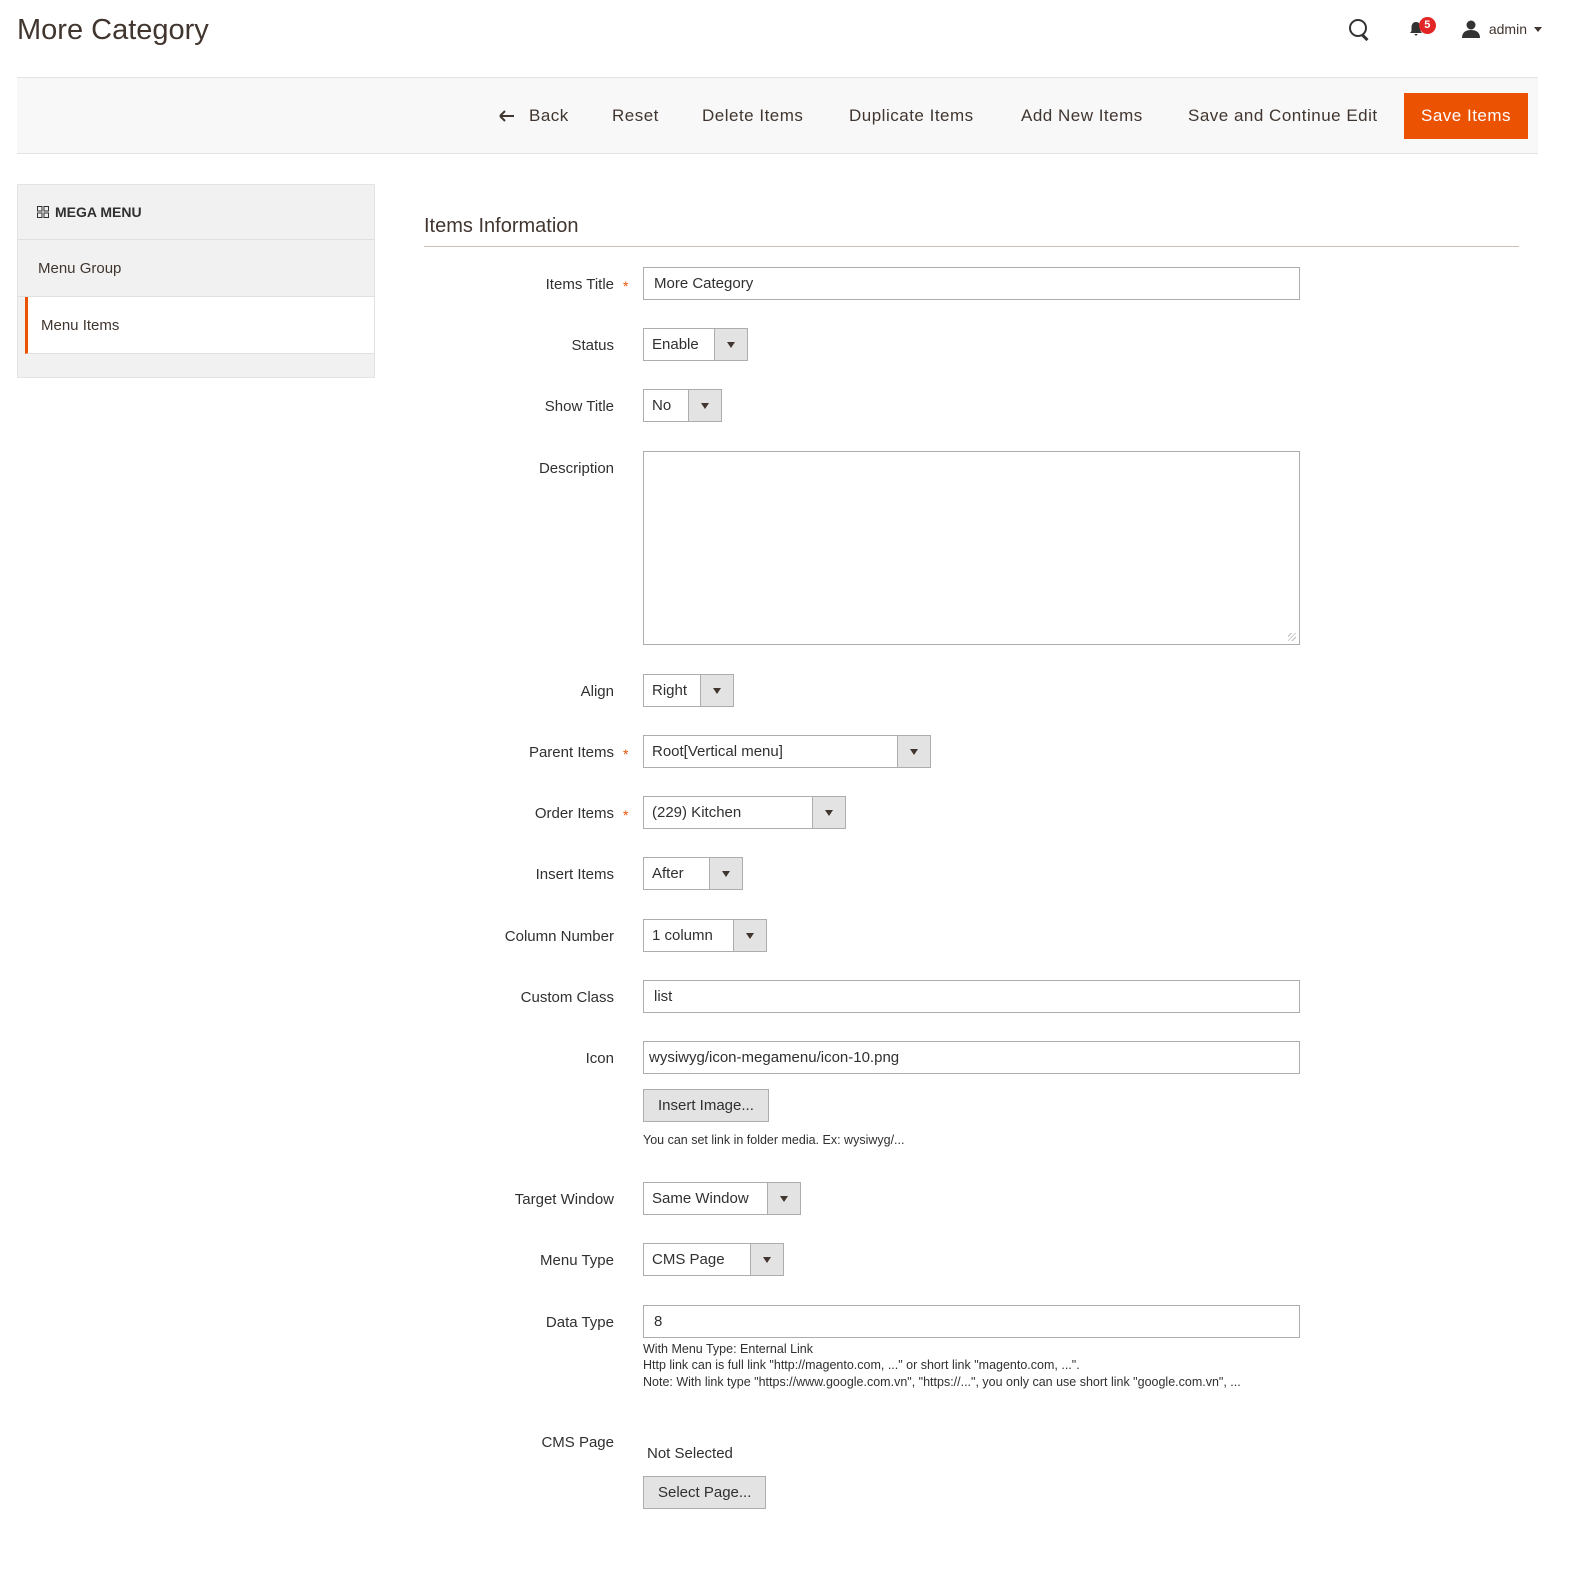  I want to click on data-type-note-line: With Menu Type: Enternal Link, so click(728, 1349).